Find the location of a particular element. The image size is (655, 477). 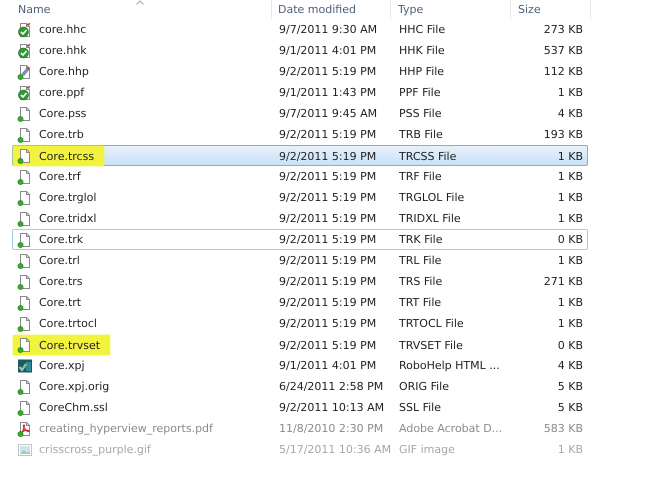

file-row: Core.hhp 9/2/2011 5:19 PM HHP File 112 KB is located at coordinates (300, 71).